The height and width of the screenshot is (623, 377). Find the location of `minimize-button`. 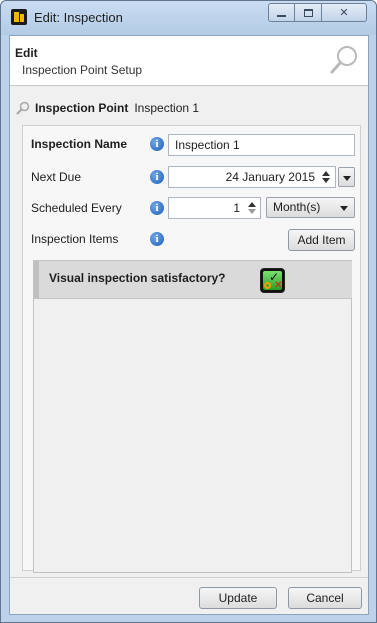

minimize-button is located at coordinates (281, 12).